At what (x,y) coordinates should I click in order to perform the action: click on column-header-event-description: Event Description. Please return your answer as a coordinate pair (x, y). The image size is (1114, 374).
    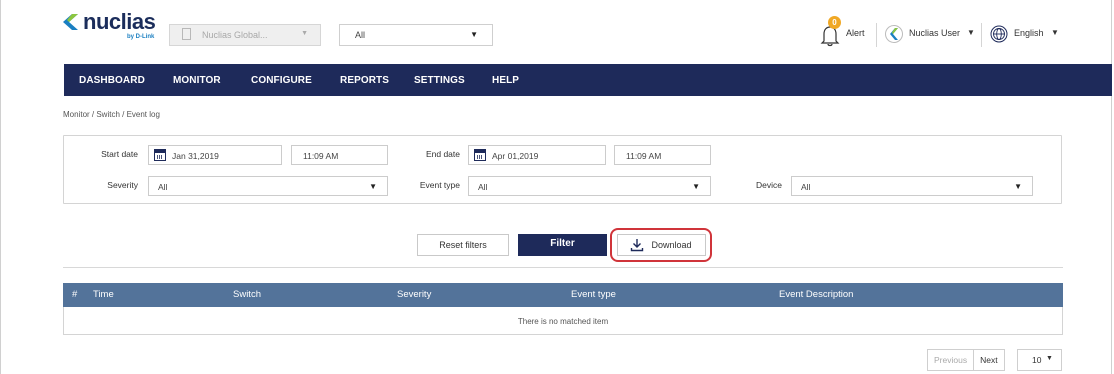
    Looking at the image, I should click on (816, 294).